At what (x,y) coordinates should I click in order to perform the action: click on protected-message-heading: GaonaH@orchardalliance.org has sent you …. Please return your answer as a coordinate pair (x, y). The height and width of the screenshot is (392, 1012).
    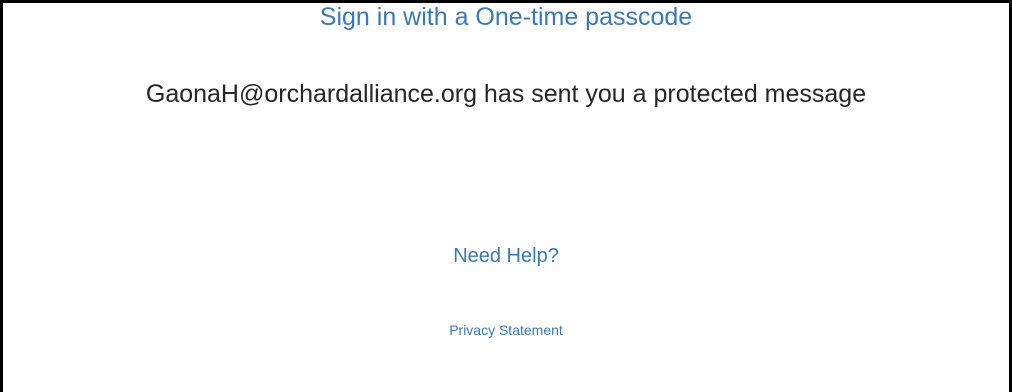
    Looking at the image, I should click on (506, 94).